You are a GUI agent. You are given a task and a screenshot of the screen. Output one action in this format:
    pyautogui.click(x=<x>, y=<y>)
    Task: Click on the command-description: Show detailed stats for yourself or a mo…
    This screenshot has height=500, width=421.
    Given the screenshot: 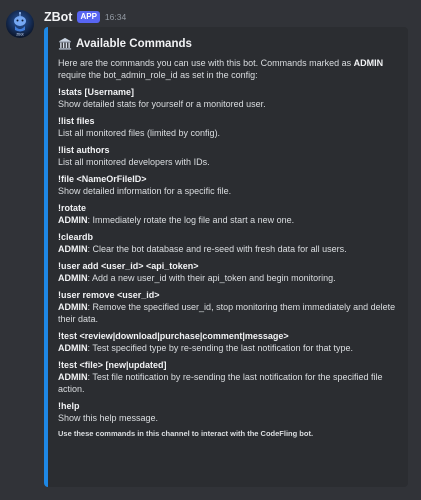 What is the action you would take?
    pyautogui.click(x=227, y=104)
    